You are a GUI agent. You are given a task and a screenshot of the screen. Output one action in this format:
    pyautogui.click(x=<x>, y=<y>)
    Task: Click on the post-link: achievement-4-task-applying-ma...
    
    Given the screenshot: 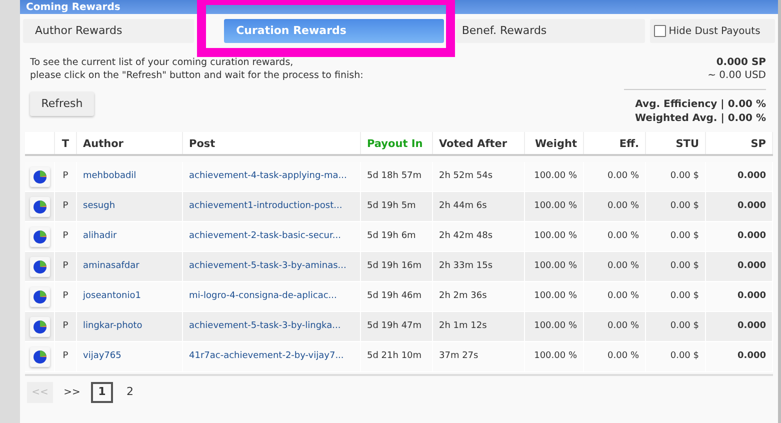 What is the action you would take?
    pyautogui.click(x=268, y=177)
    